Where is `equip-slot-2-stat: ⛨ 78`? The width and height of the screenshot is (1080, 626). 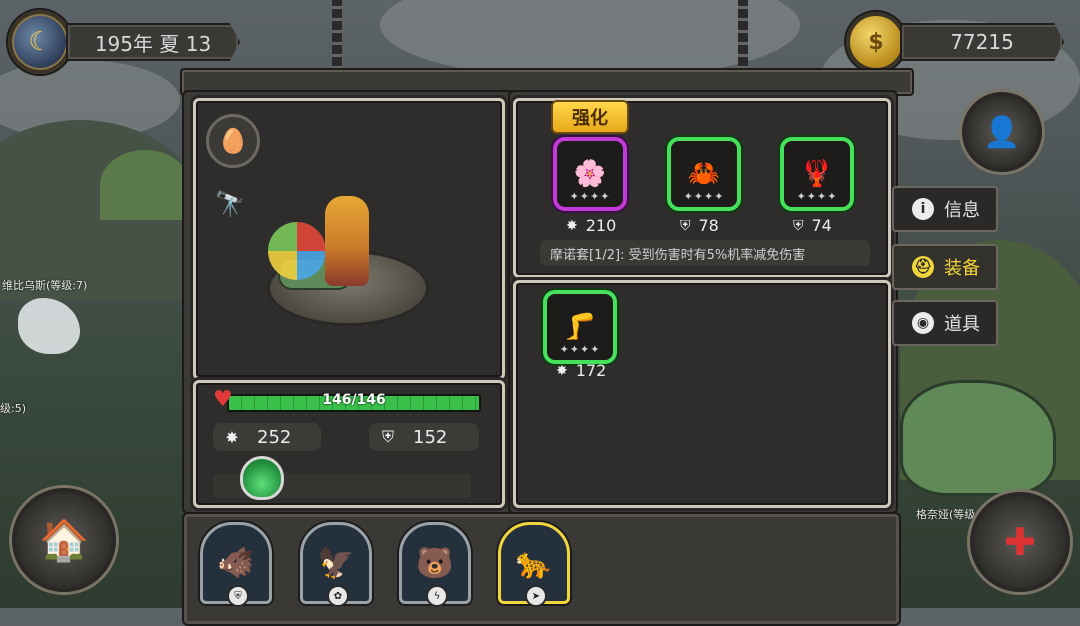
equip-slot-2-stat: ⛨ 78 is located at coordinates (699, 225).